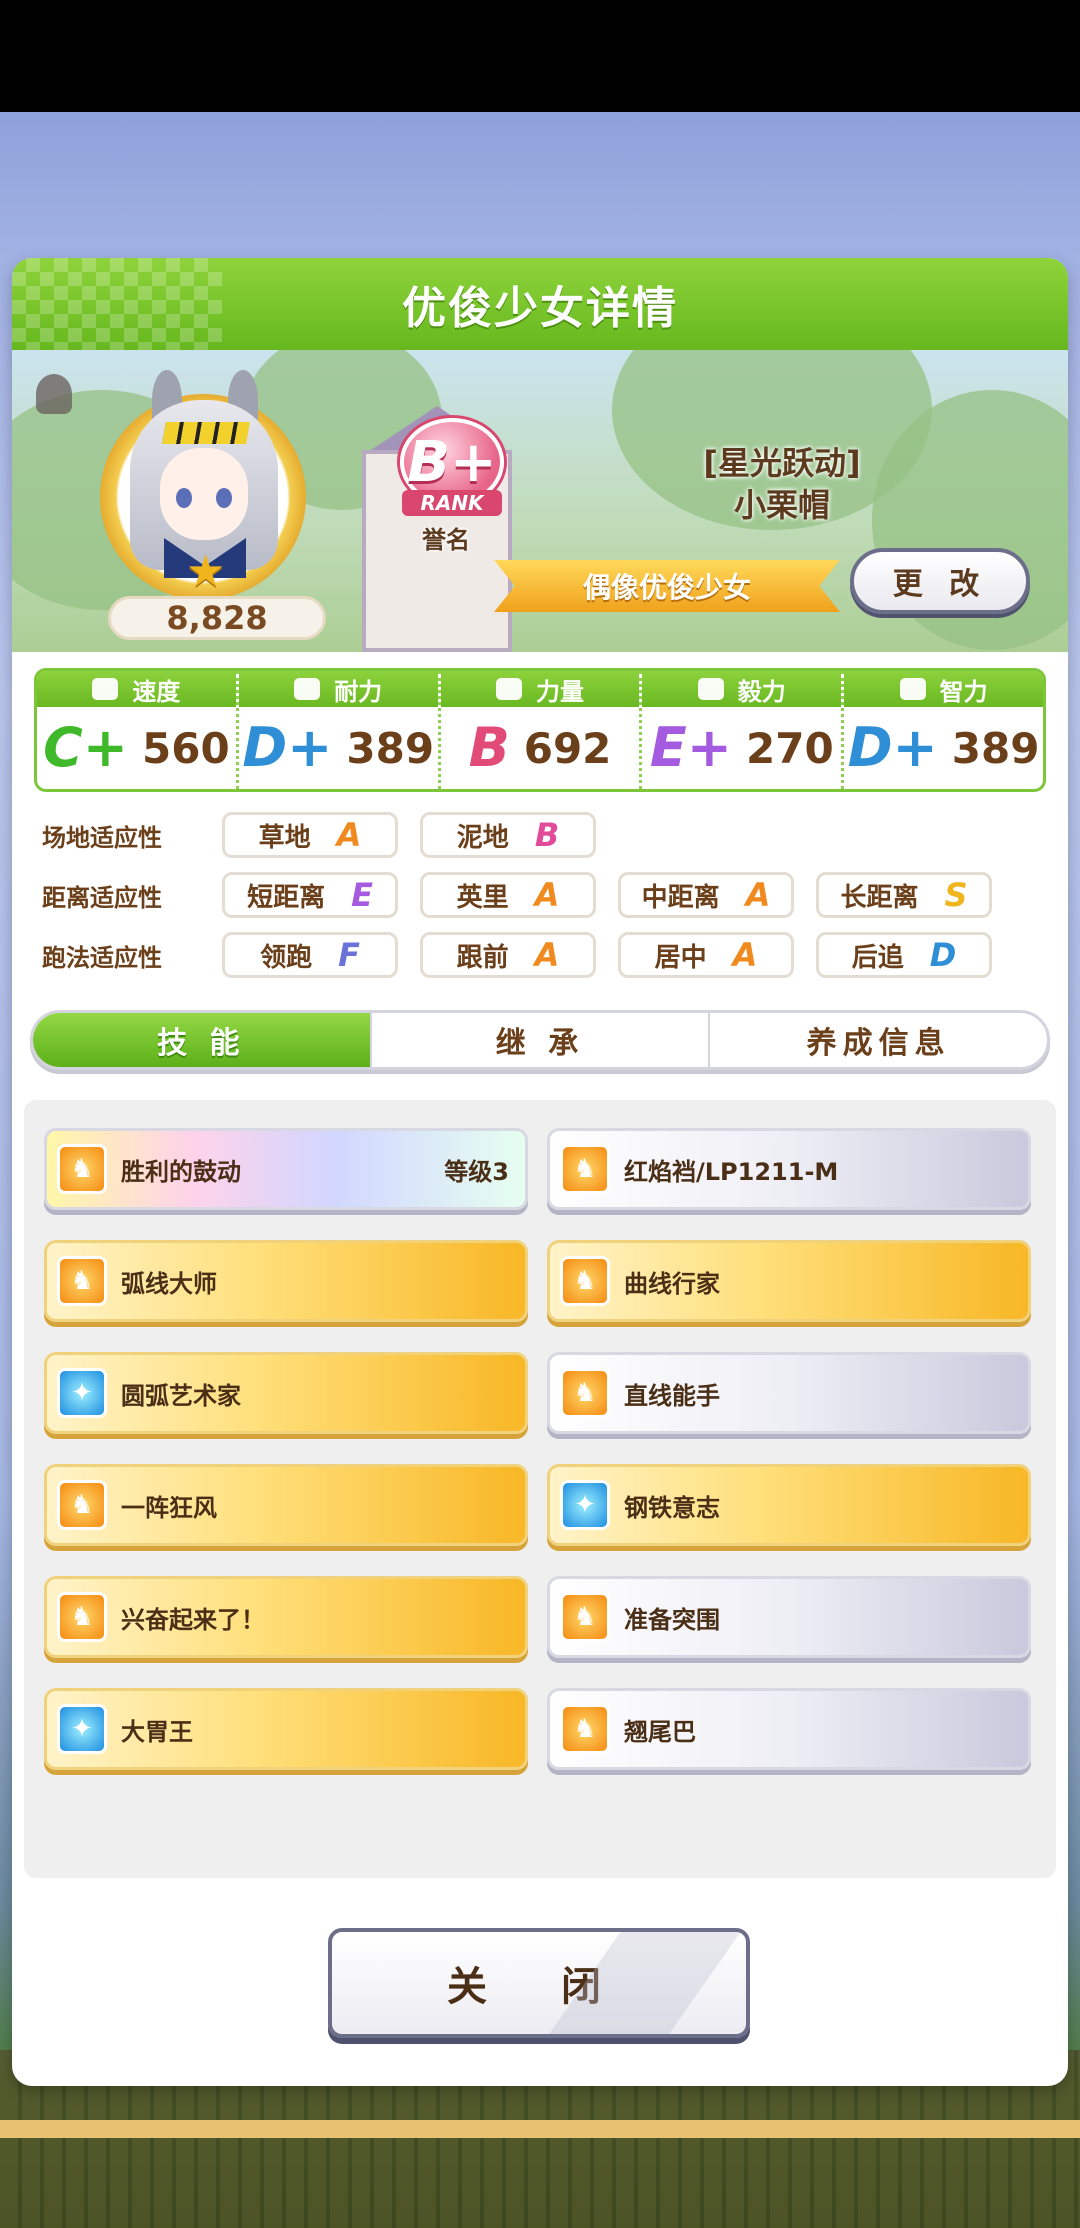  I want to click on aptitude-cell: 英里 A, so click(508, 895).